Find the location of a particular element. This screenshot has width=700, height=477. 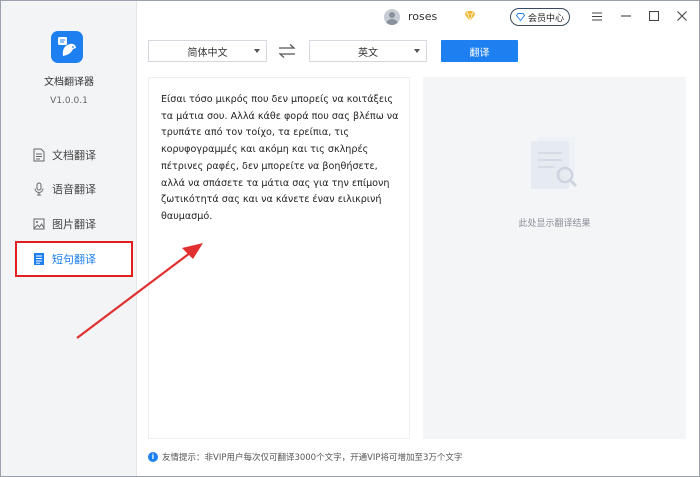

translate-button: 翻译 is located at coordinates (479, 51).